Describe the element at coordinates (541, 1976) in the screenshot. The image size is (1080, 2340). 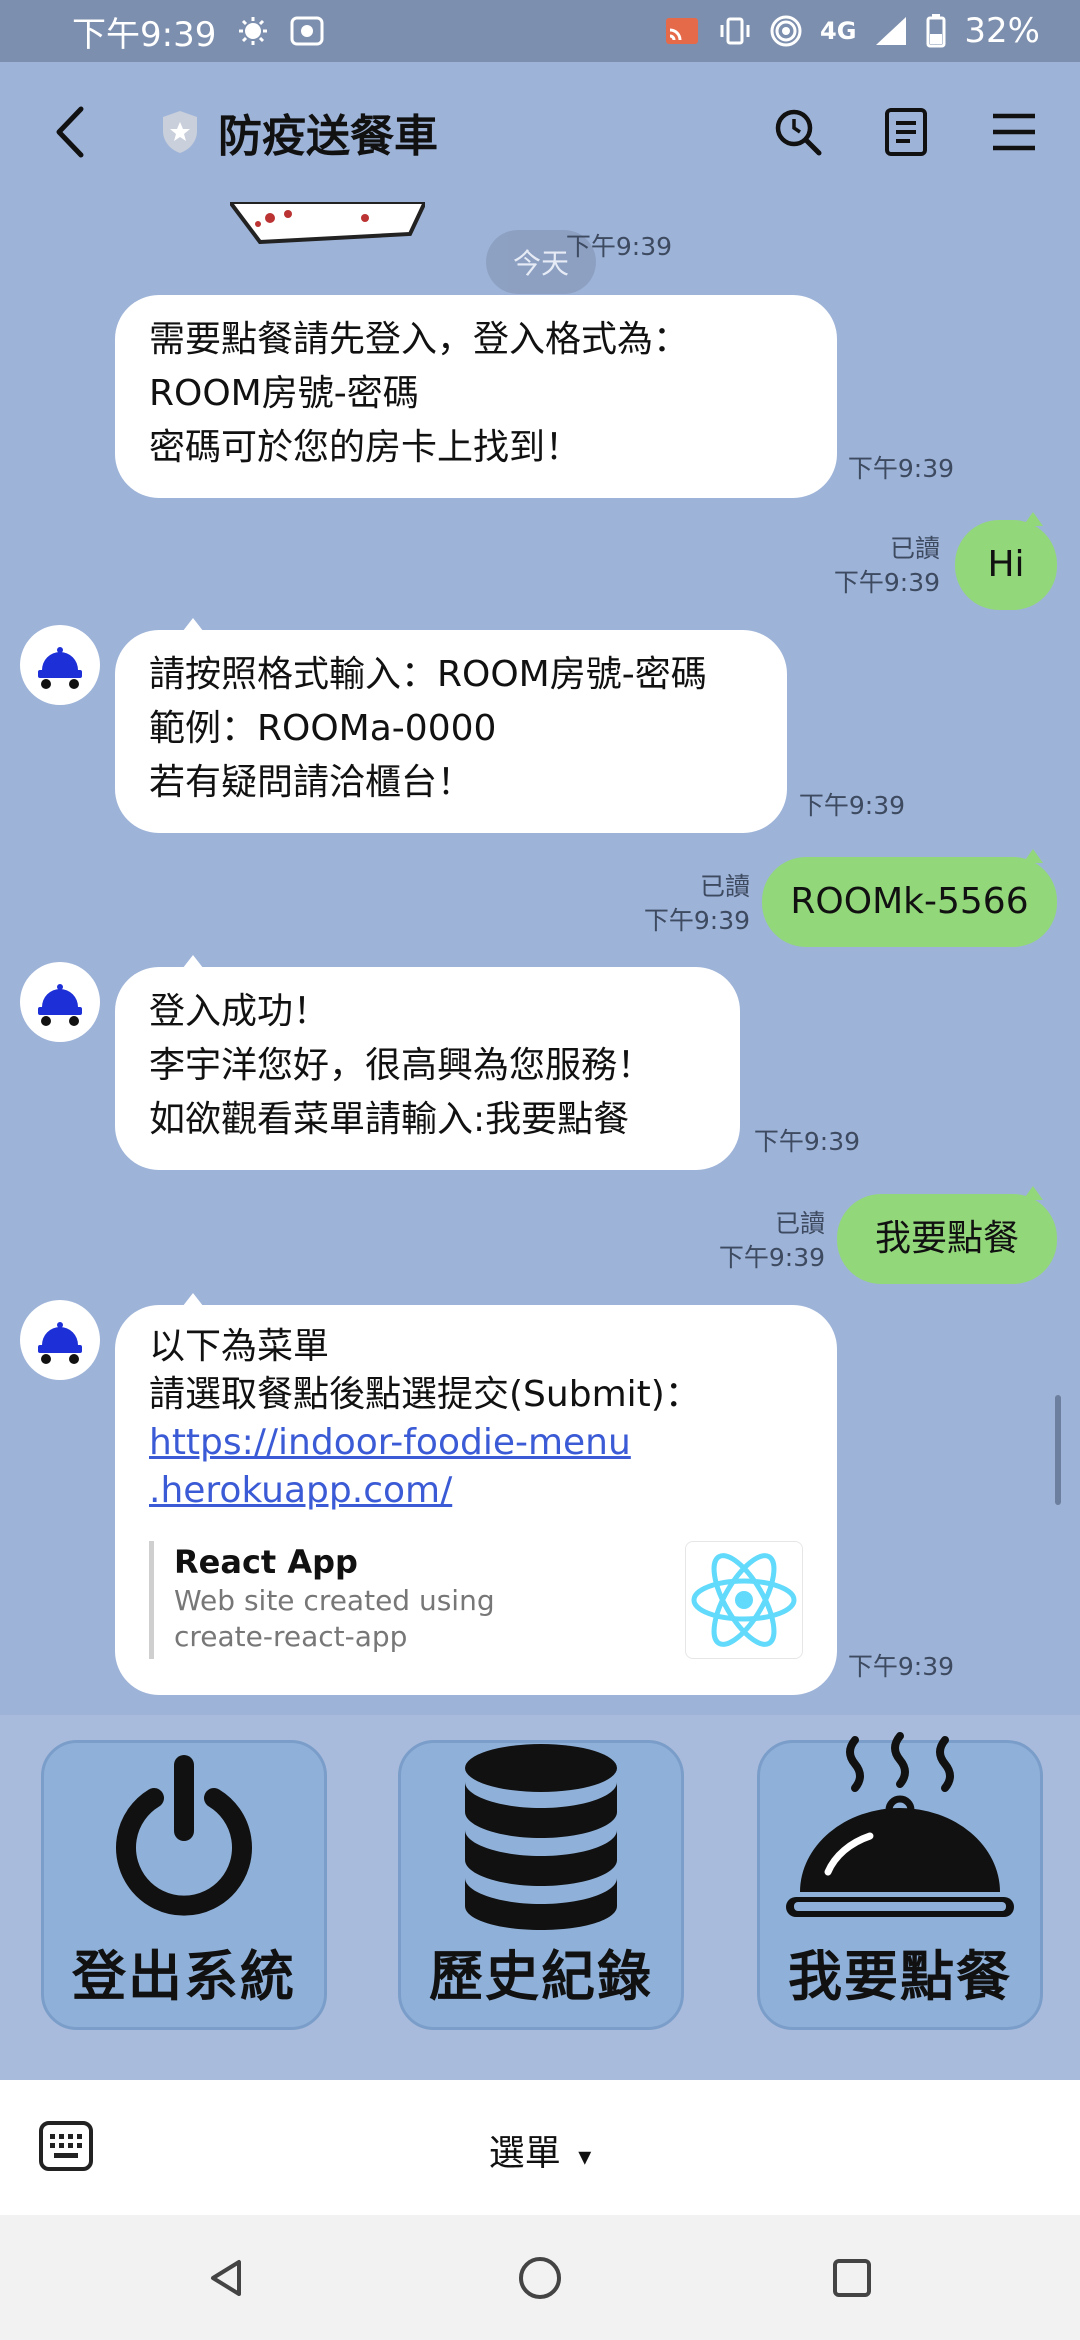
I see `rich-menu-label: 歷史紀錄` at that location.